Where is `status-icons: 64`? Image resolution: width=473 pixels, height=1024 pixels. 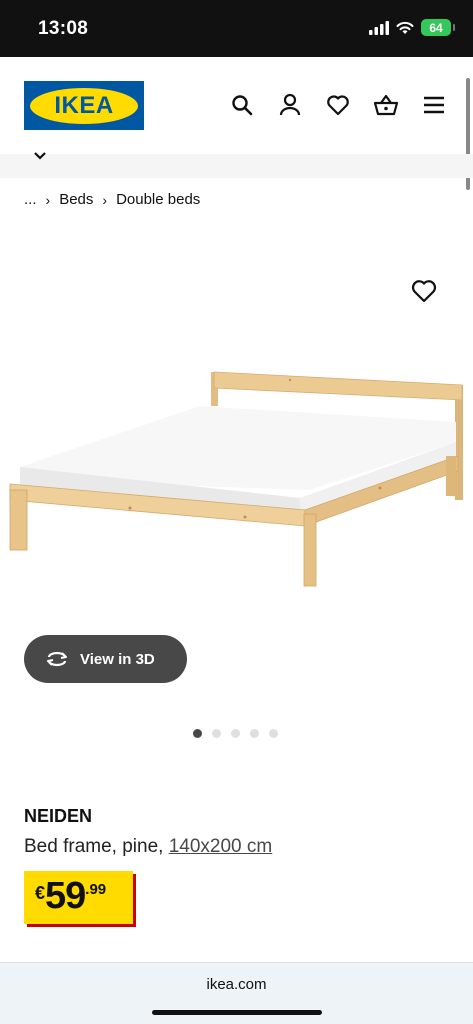 status-icons: 64 is located at coordinates (412, 27).